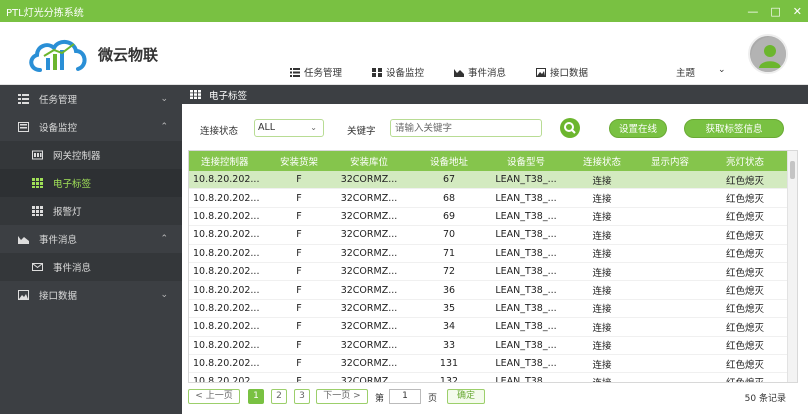 The width and height of the screenshot is (808, 414). I want to click on sidebar-item-electronic-tags: 电子标签, so click(91, 183).